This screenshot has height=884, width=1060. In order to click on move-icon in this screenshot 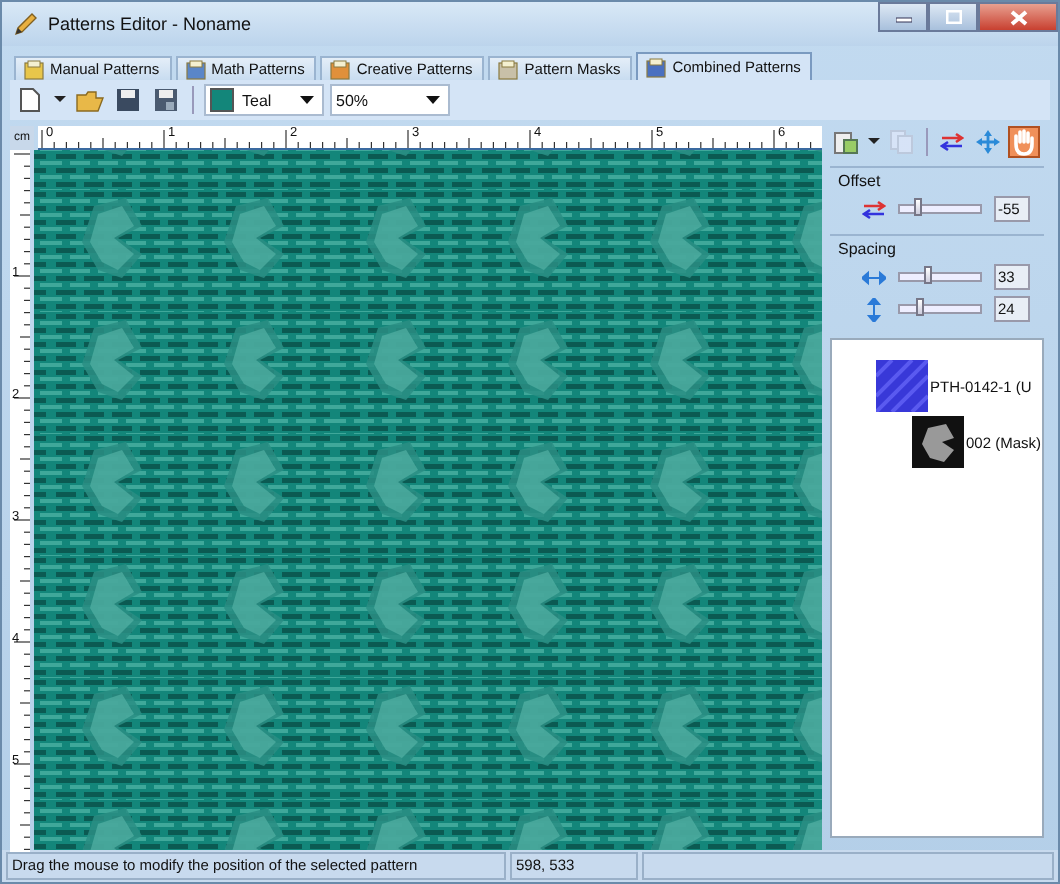, I will do `click(988, 142)`.